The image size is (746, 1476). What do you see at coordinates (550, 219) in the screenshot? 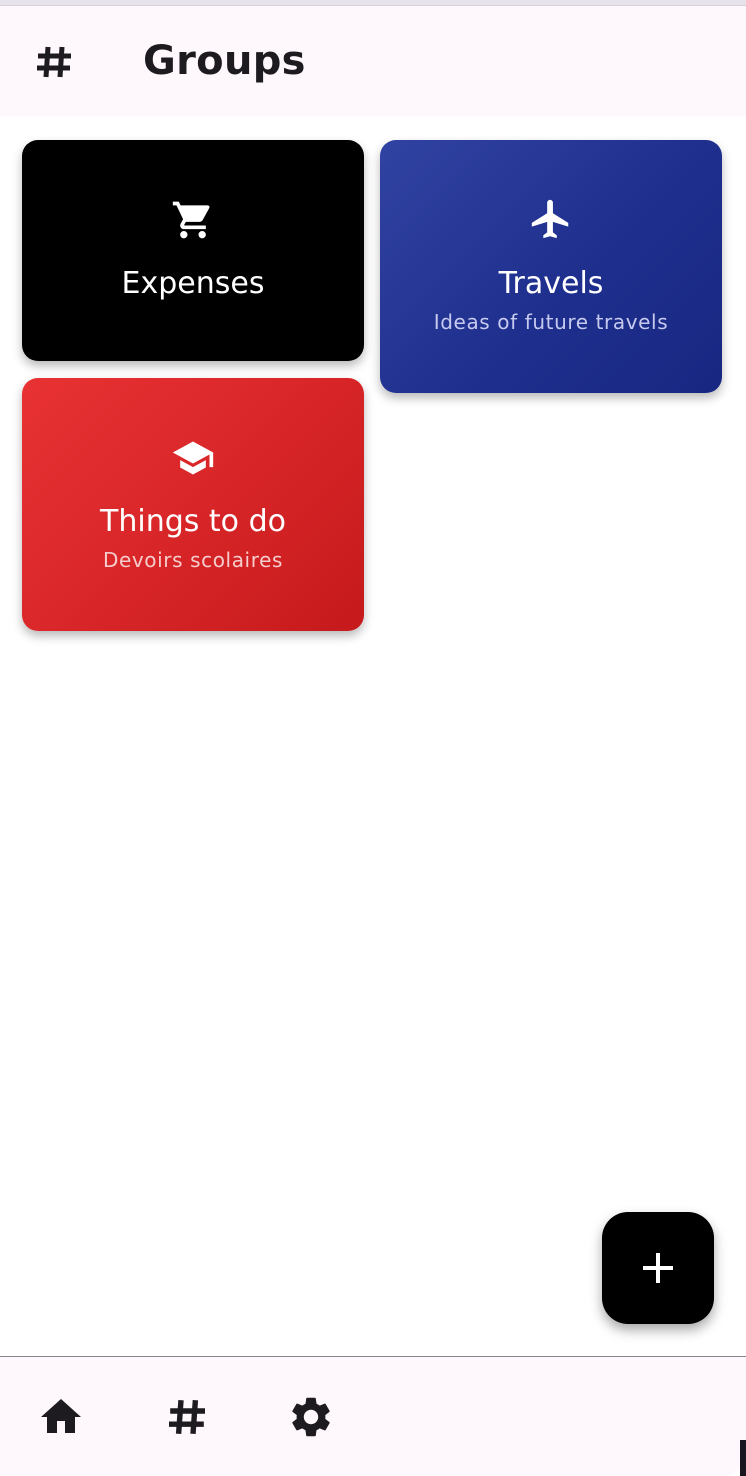
I see `airplane-icon` at bounding box center [550, 219].